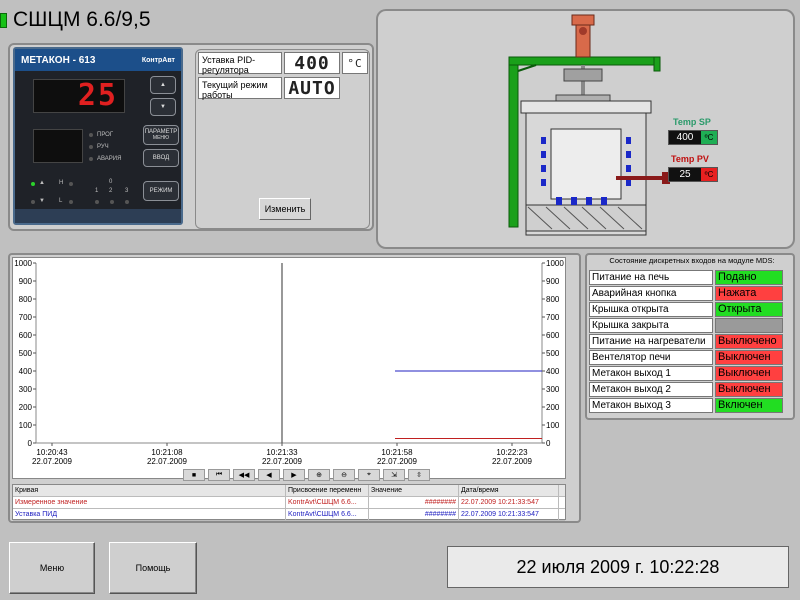 Image resolution: width=800 pixels, height=600 pixels. Describe the element at coordinates (58, 146) in the screenshot. I see `device-secondary-display` at that location.